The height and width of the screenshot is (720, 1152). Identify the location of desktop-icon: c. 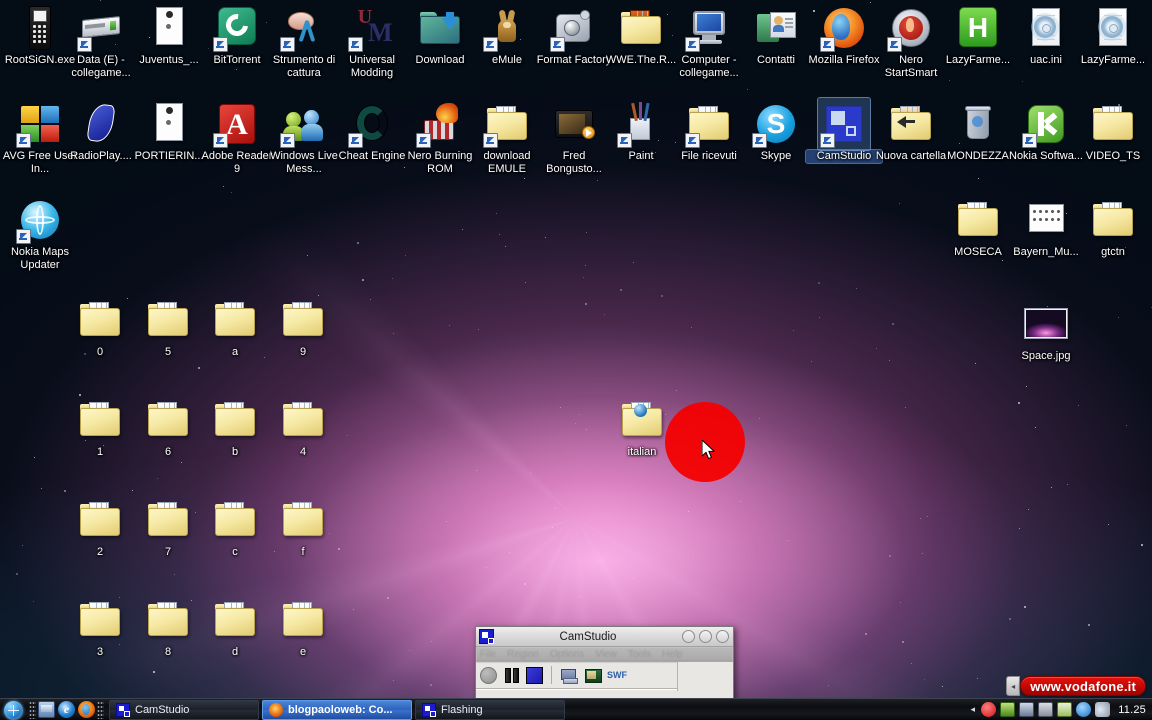
(235, 527).